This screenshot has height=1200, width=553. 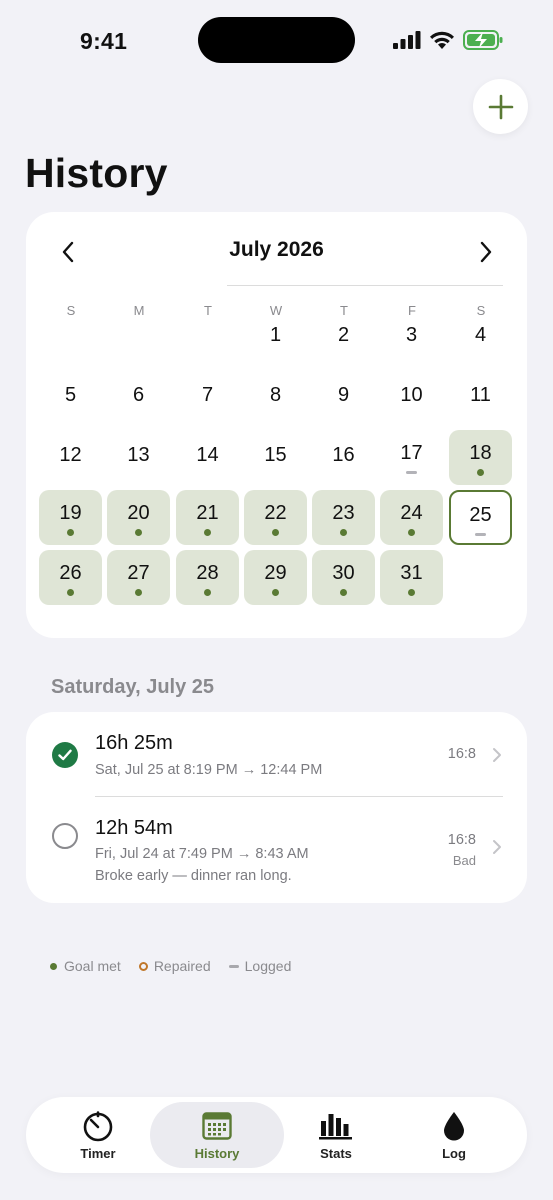 I want to click on day-number: 18, so click(x=480, y=453).